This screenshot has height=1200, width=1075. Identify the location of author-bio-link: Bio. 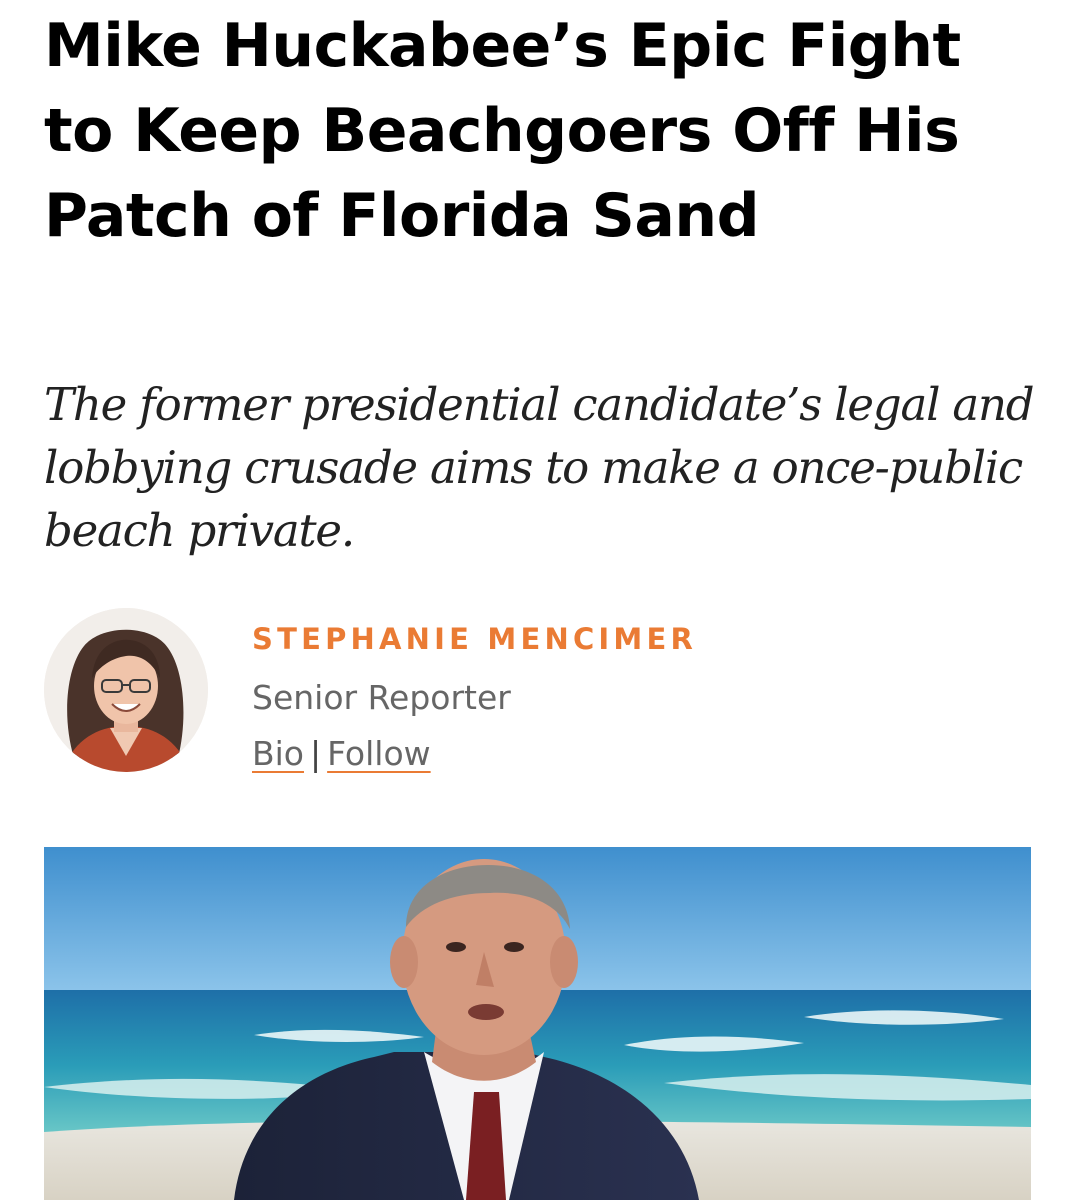
(278, 753).